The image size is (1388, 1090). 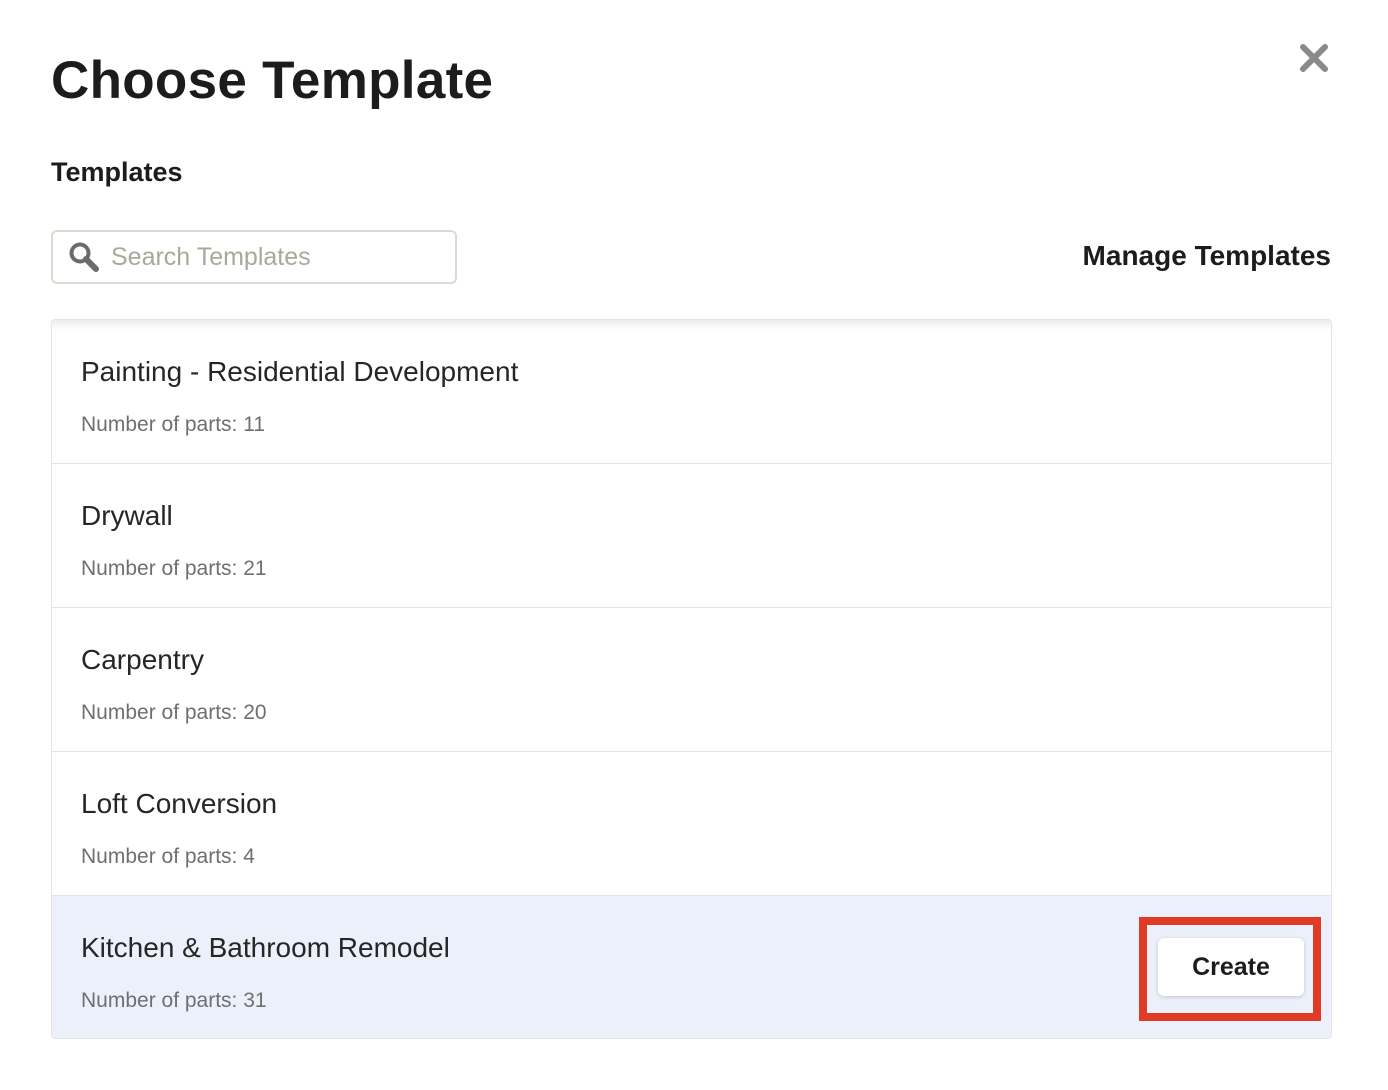 I want to click on template-name: Kitchen & Bathroom Remodel, so click(x=265, y=947).